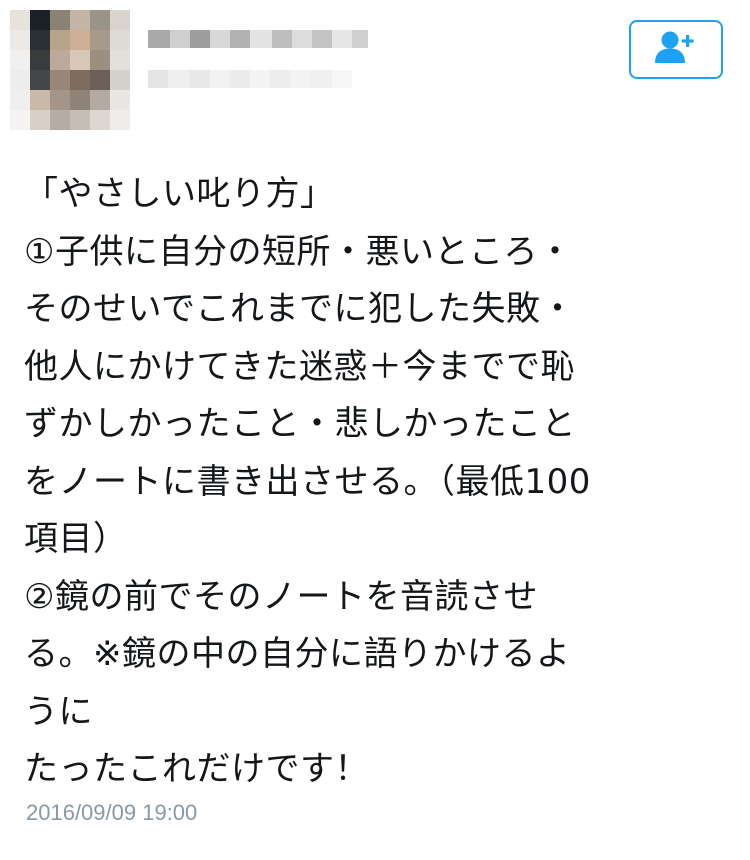 The width and height of the screenshot is (750, 860). What do you see at coordinates (307, 481) in the screenshot?
I see `tweet-line: をノートに書き出させる。（最低100` at bounding box center [307, 481].